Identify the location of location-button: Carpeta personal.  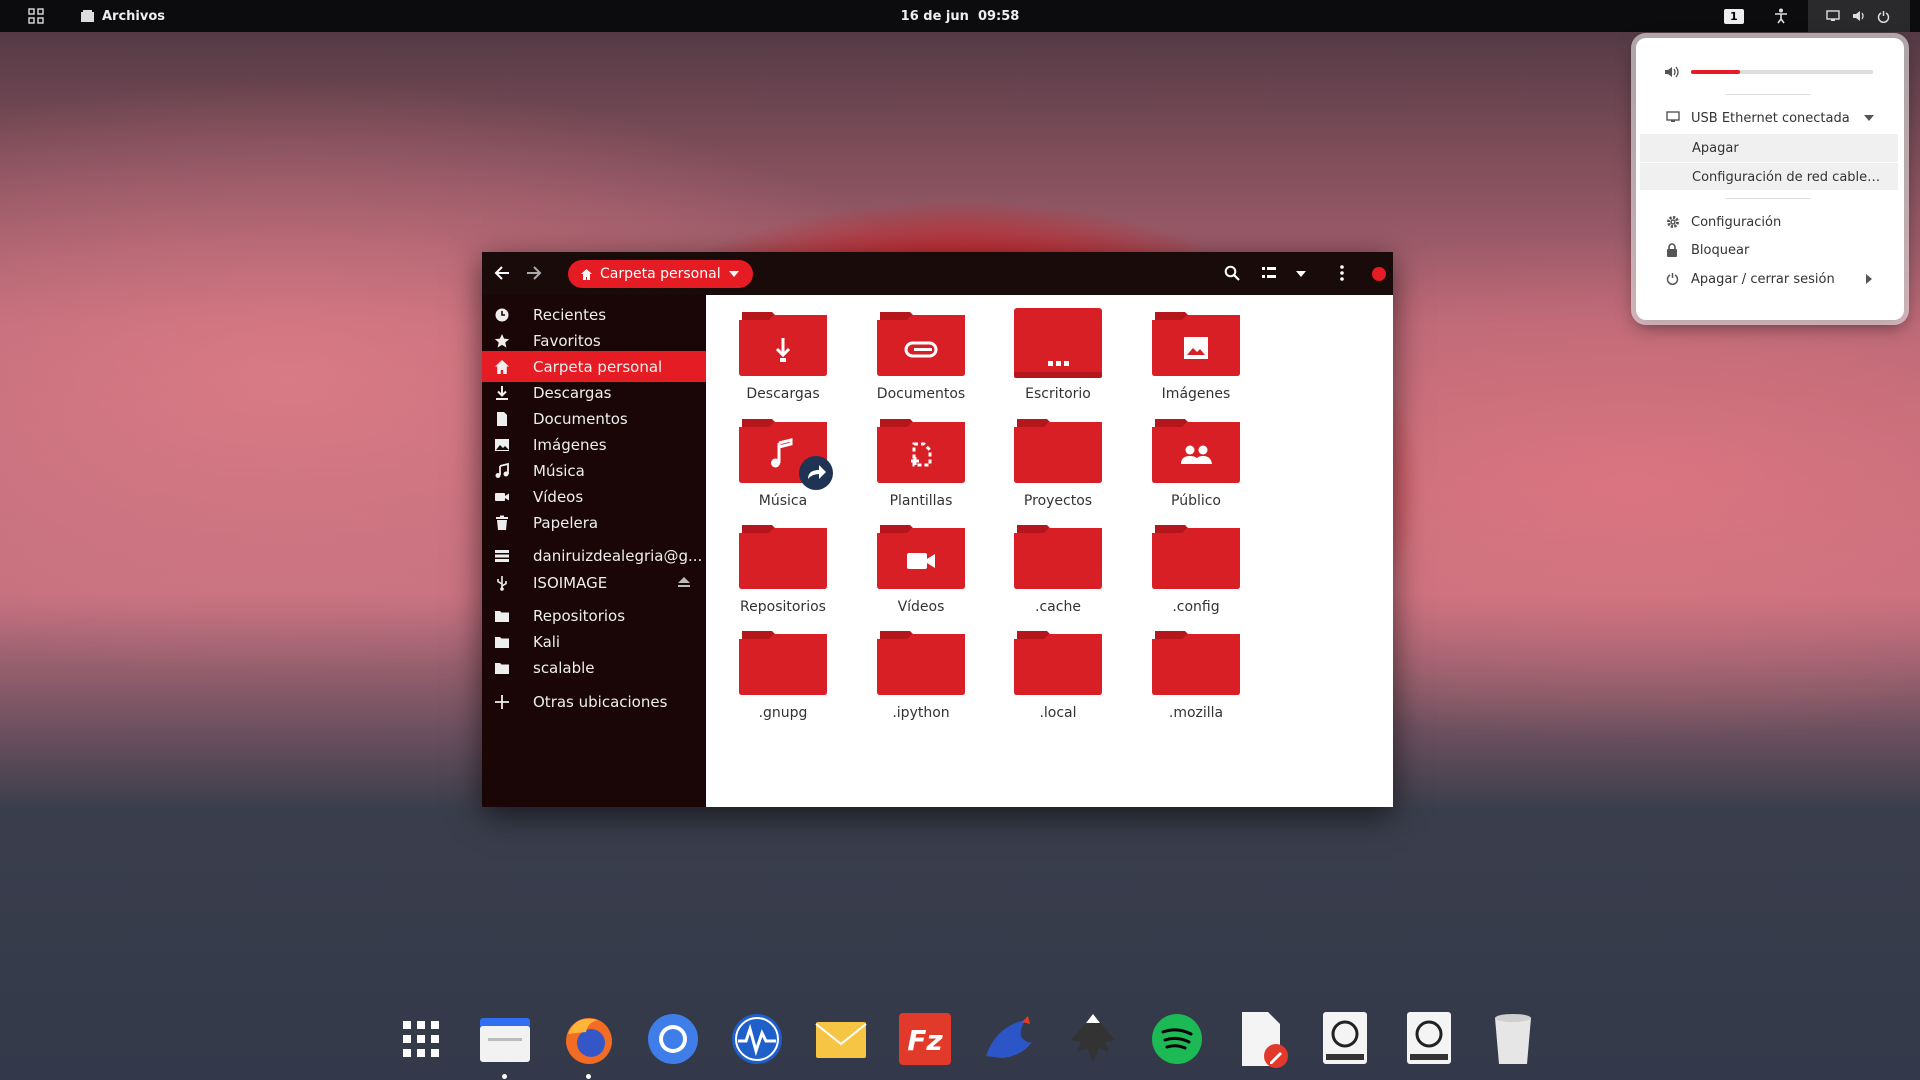
(660, 274).